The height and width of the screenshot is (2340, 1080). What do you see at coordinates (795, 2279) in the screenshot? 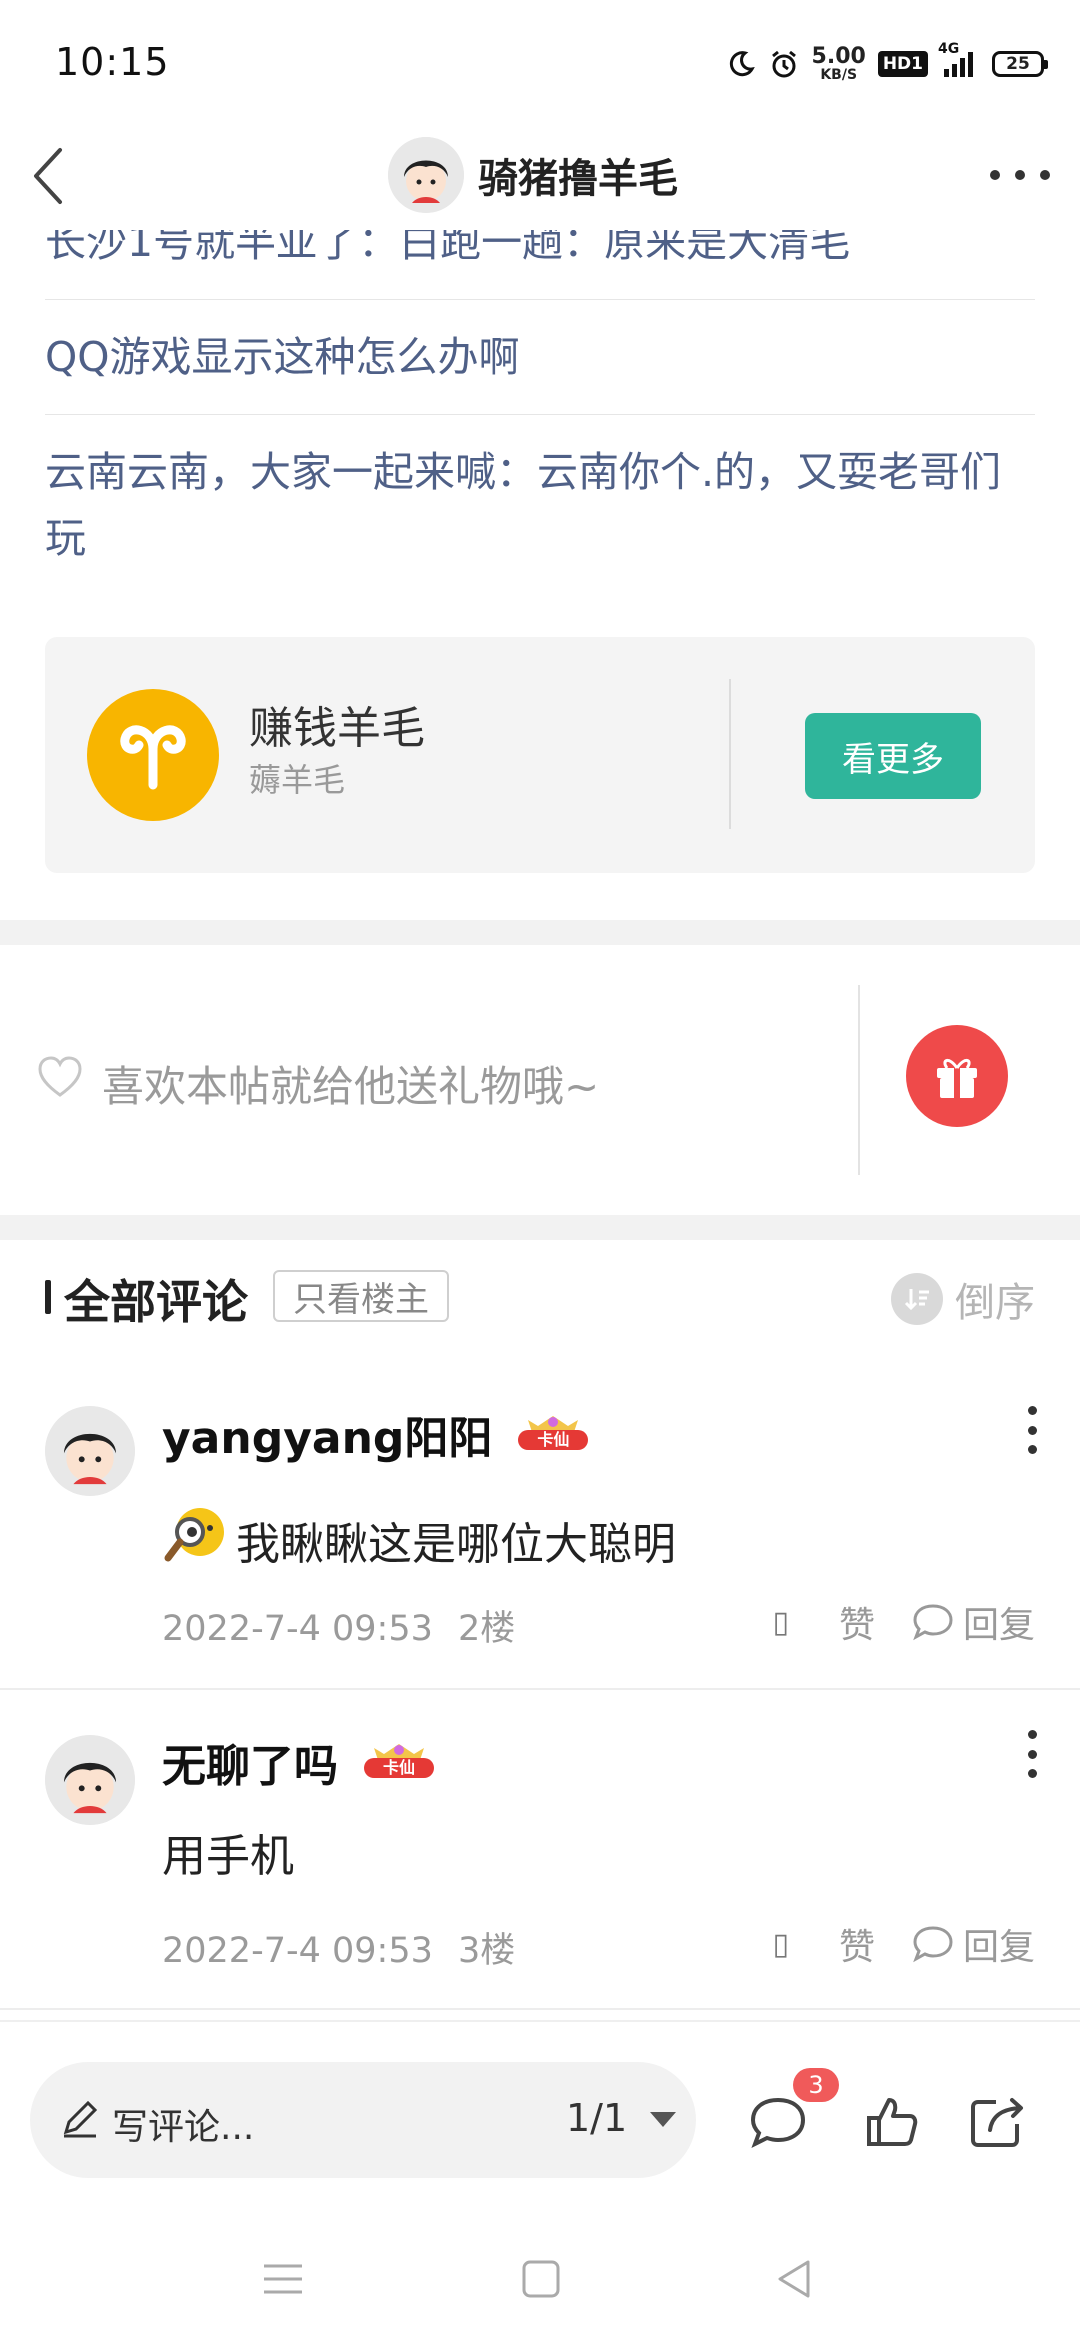
I see `system-back-icon` at bounding box center [795, 2279].